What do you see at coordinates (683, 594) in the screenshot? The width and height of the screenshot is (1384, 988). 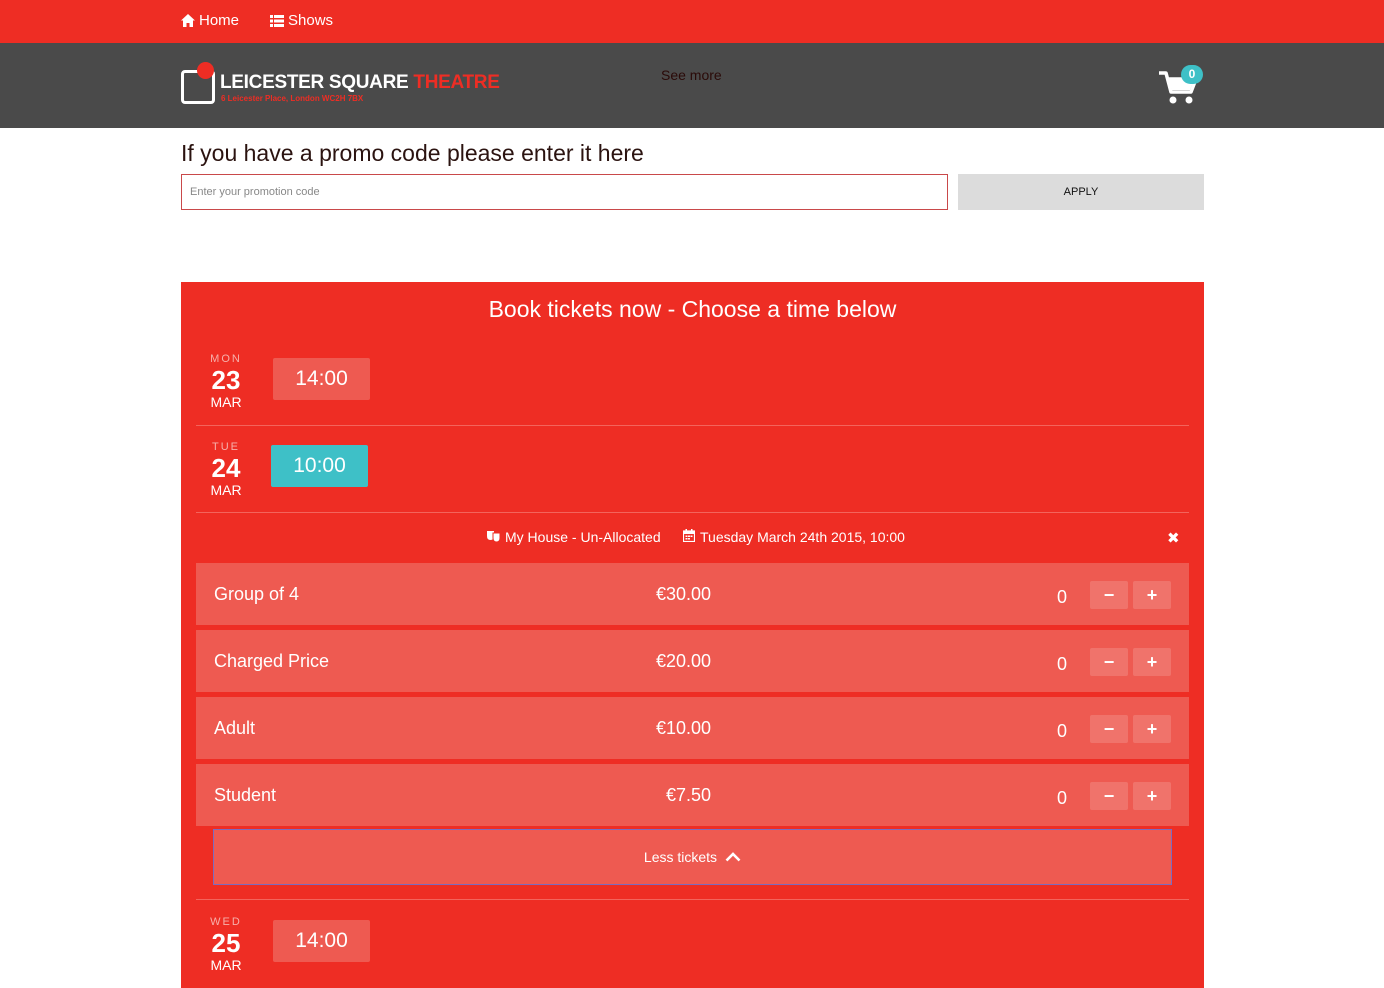 I see `ticket-price: €30.00` at bounding box center [683, 594].